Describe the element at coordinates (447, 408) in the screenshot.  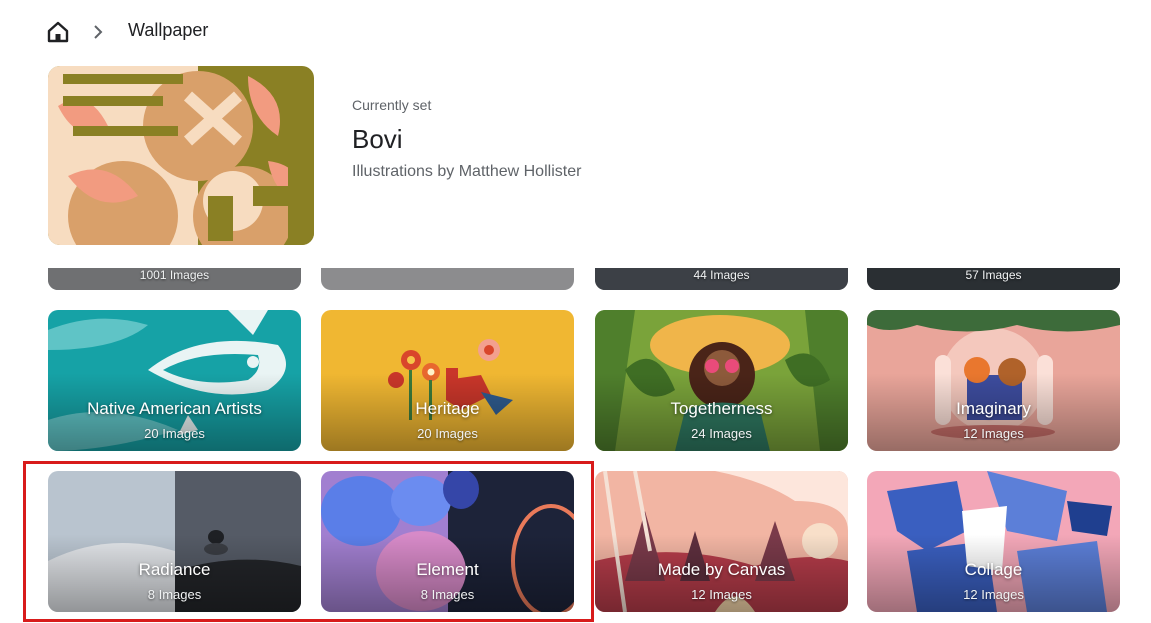
I see `collection-name: Heritage` at that location.